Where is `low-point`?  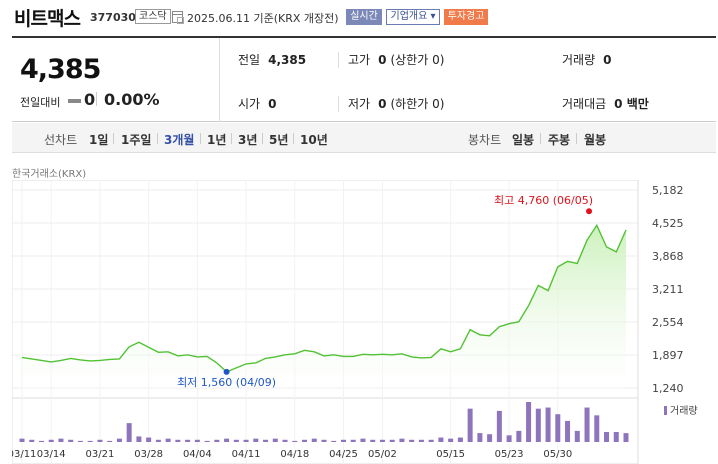
low-point is located at coordinates (226, 371).